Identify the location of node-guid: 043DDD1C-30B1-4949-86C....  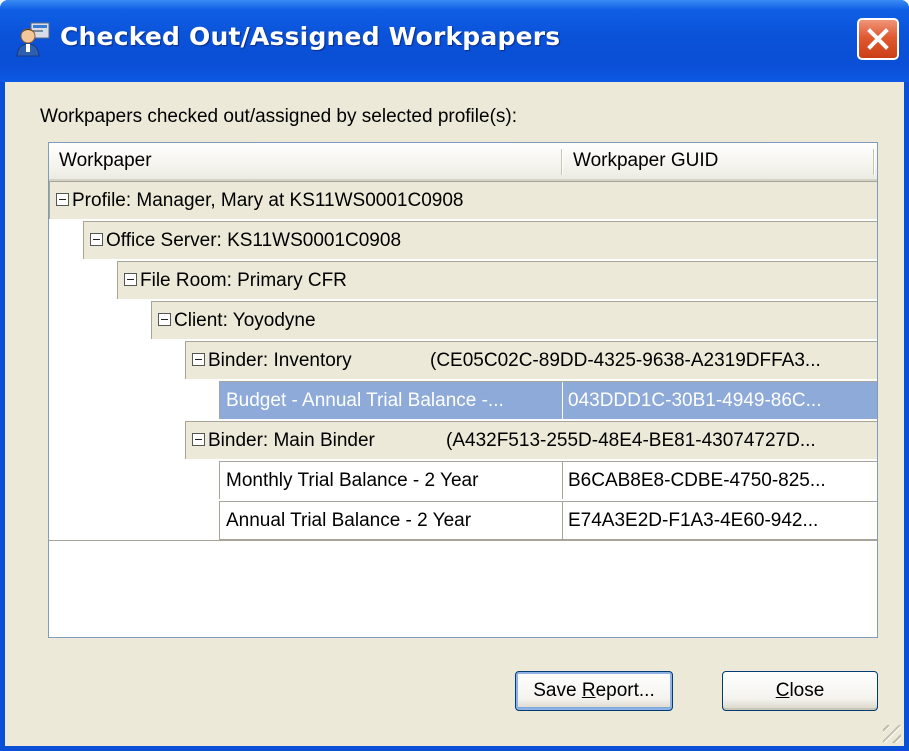
(695, 400).